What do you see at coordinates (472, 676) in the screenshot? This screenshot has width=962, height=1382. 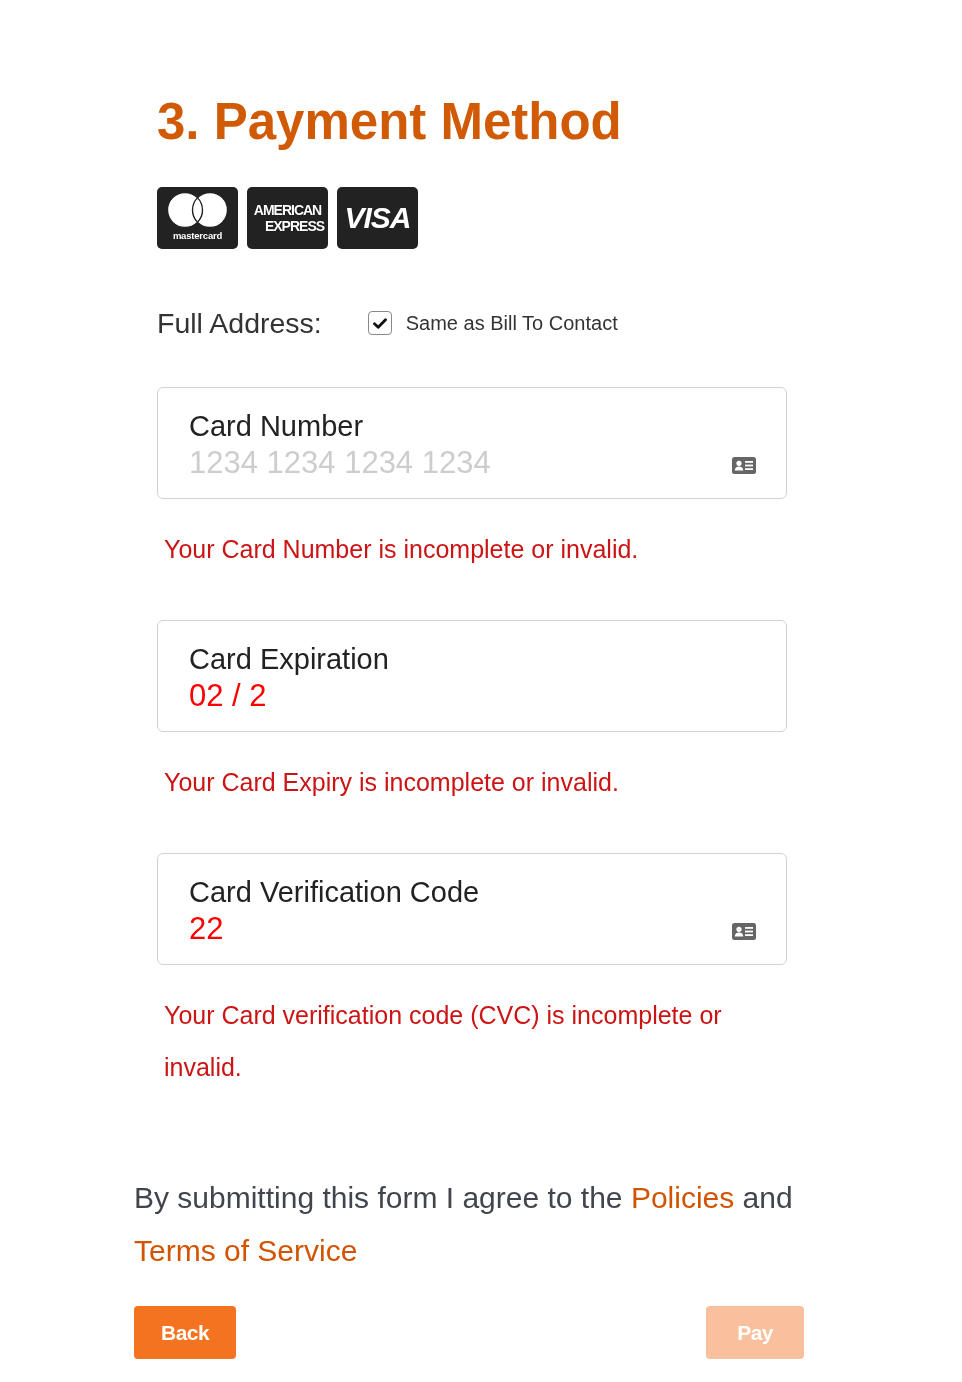 I see `input-field: Card Expiration 02 / 2` at bounding box center [472, 676].